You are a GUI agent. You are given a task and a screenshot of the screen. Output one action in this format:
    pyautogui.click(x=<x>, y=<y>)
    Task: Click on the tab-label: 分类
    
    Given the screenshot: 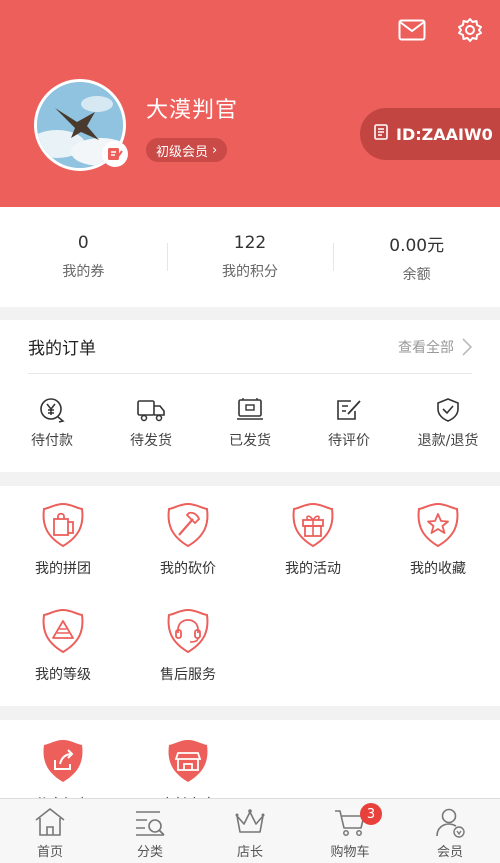 What is the action you would take?
    pyautogui.click(x=149, y=852)
    